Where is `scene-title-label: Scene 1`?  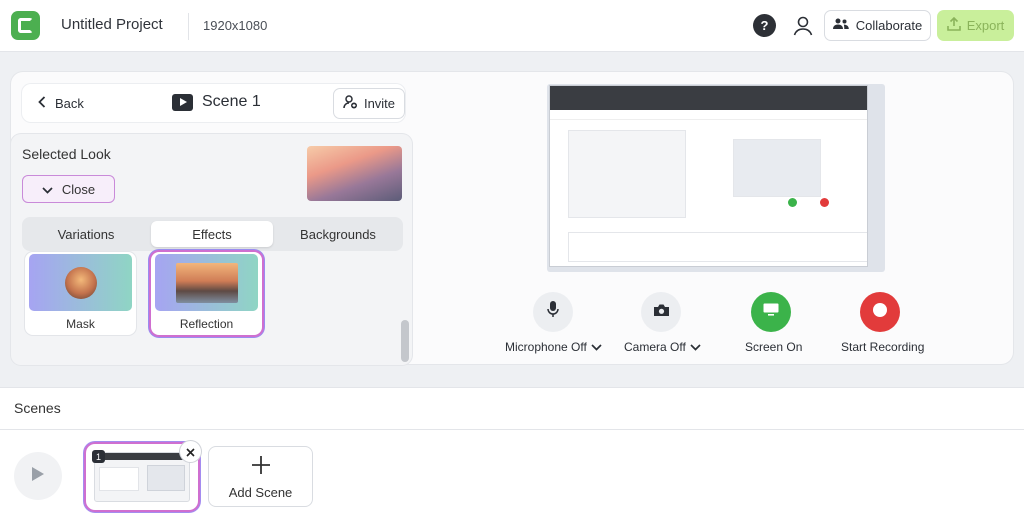
scene-title-label: Scene 1 is located at coordinates (231, 101).